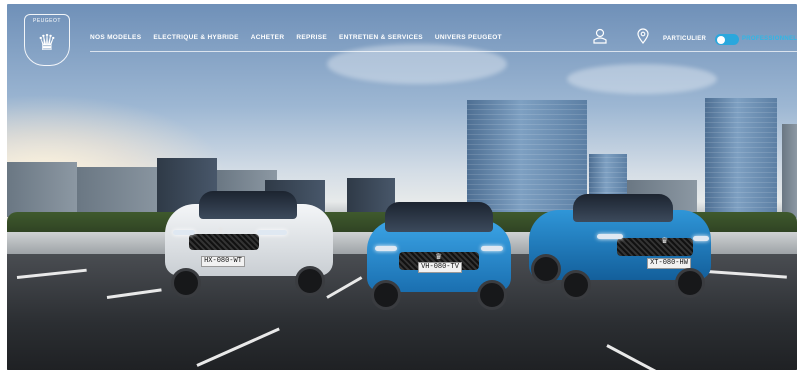 This screenshot has width=802, height=376. What do you see at coordinates (741, 158) in the screenshot?
I see `glass-tower` at bounding box center [741, 158].